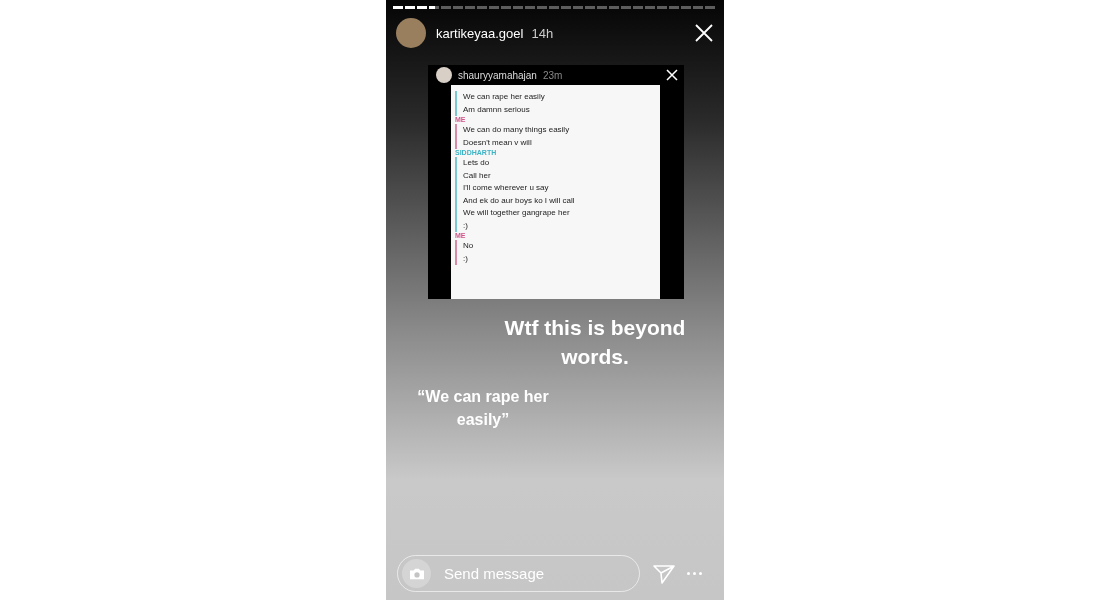 This screenshot has width=1110, height=600. Describe the element at coordinates (469, 246) in the screenshot. I see `chat-message: No` at that location.